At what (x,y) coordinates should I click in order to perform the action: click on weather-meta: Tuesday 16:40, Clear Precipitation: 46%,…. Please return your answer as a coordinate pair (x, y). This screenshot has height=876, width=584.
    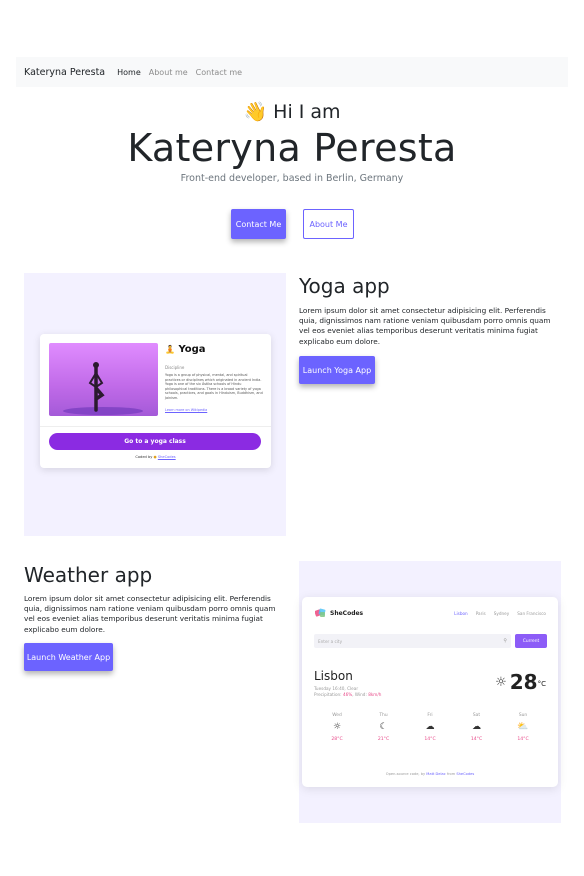
    Looking at the image, I should click on (348, 691).